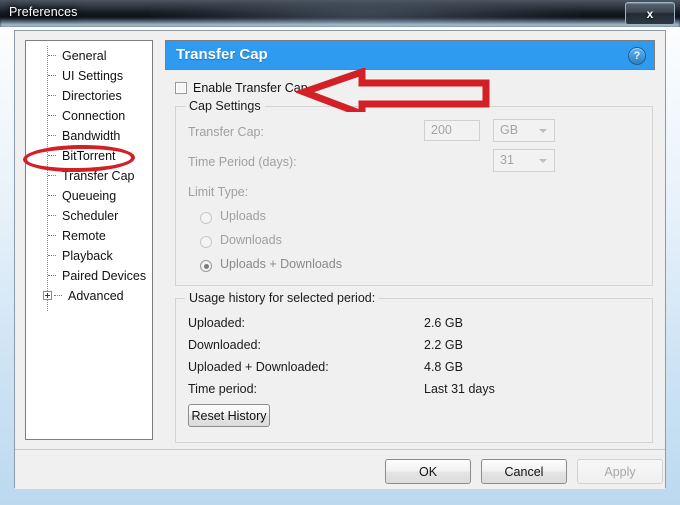  I want to click on sidebar-item-directories: Directories, so click(89, 96).